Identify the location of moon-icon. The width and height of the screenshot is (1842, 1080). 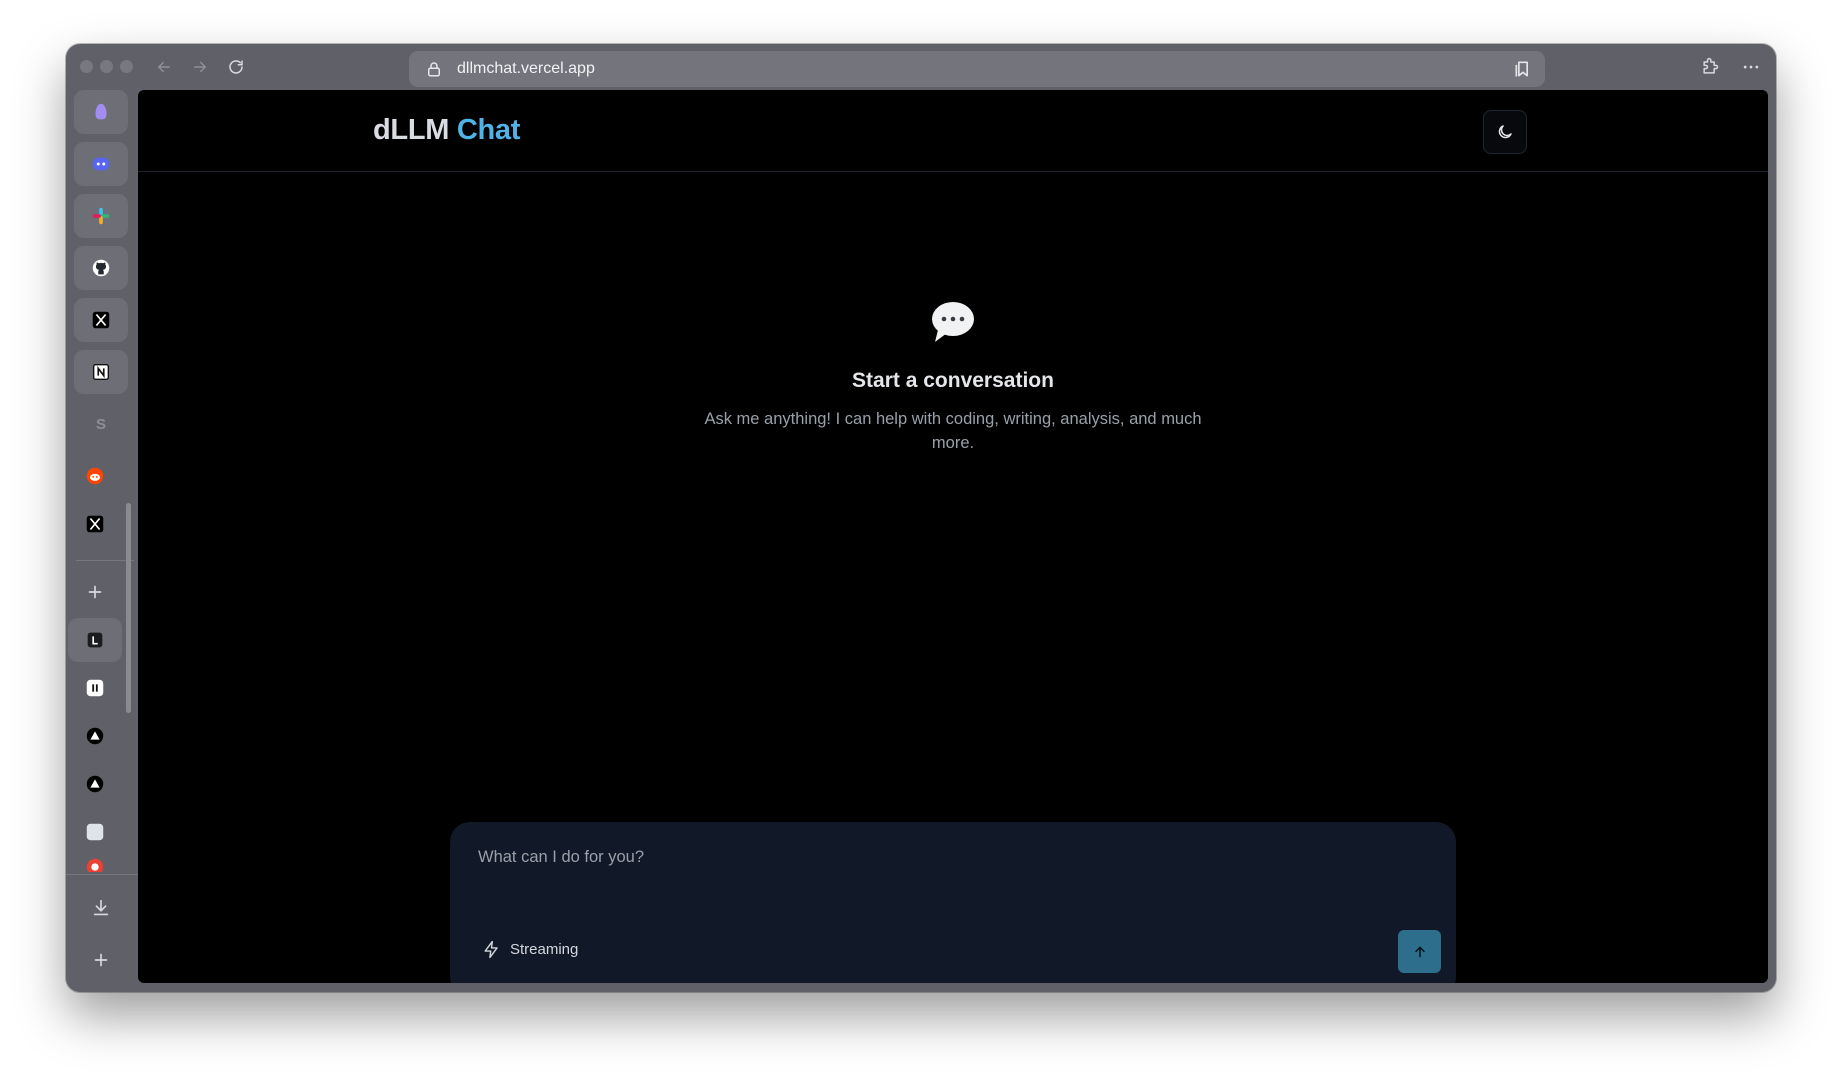
(1505, 132).